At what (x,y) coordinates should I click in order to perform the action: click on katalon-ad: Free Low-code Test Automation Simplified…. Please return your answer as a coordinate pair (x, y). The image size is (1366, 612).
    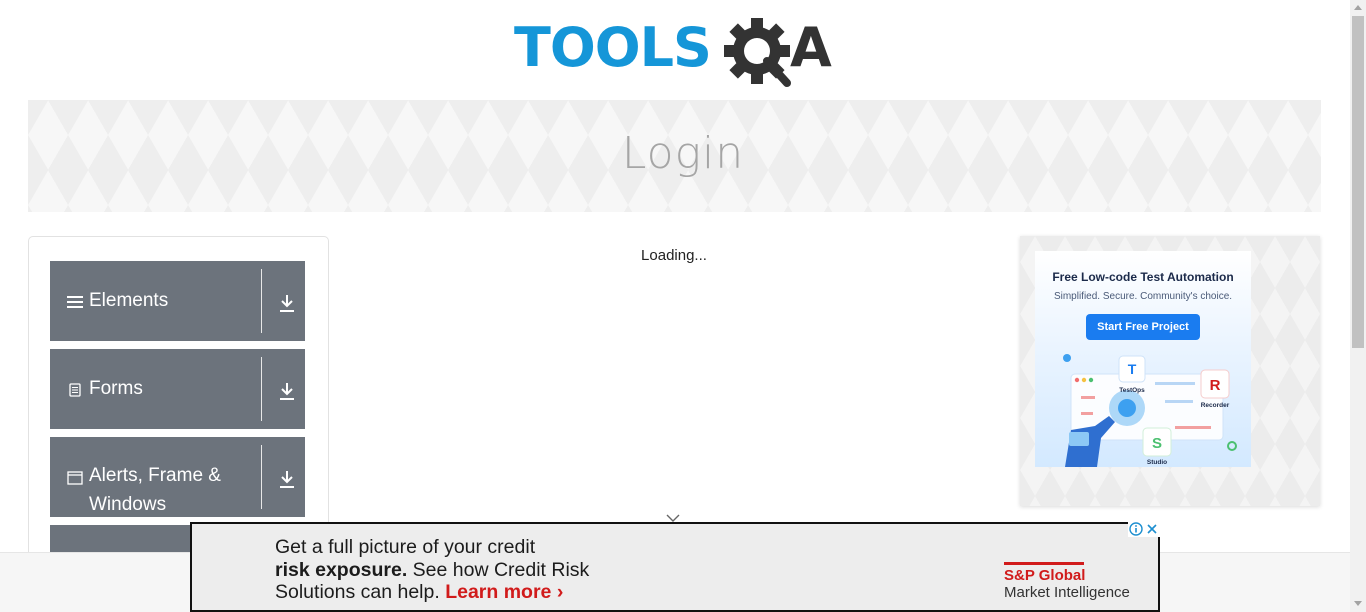
    Looking at the image, I should click on (1143, 359).